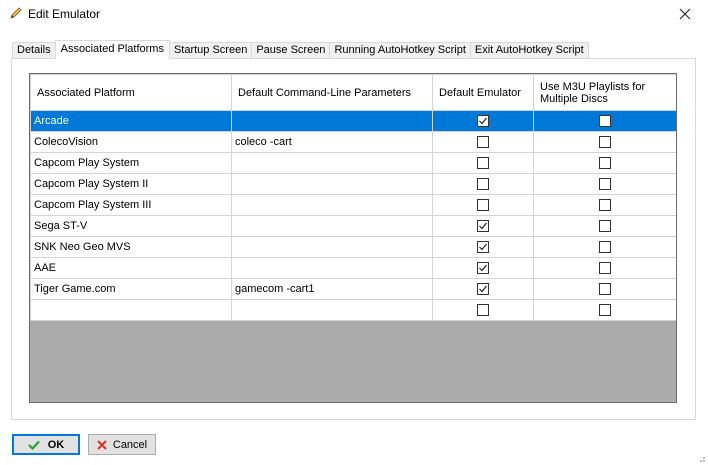  I want to click on table-row, so click(353, 310).